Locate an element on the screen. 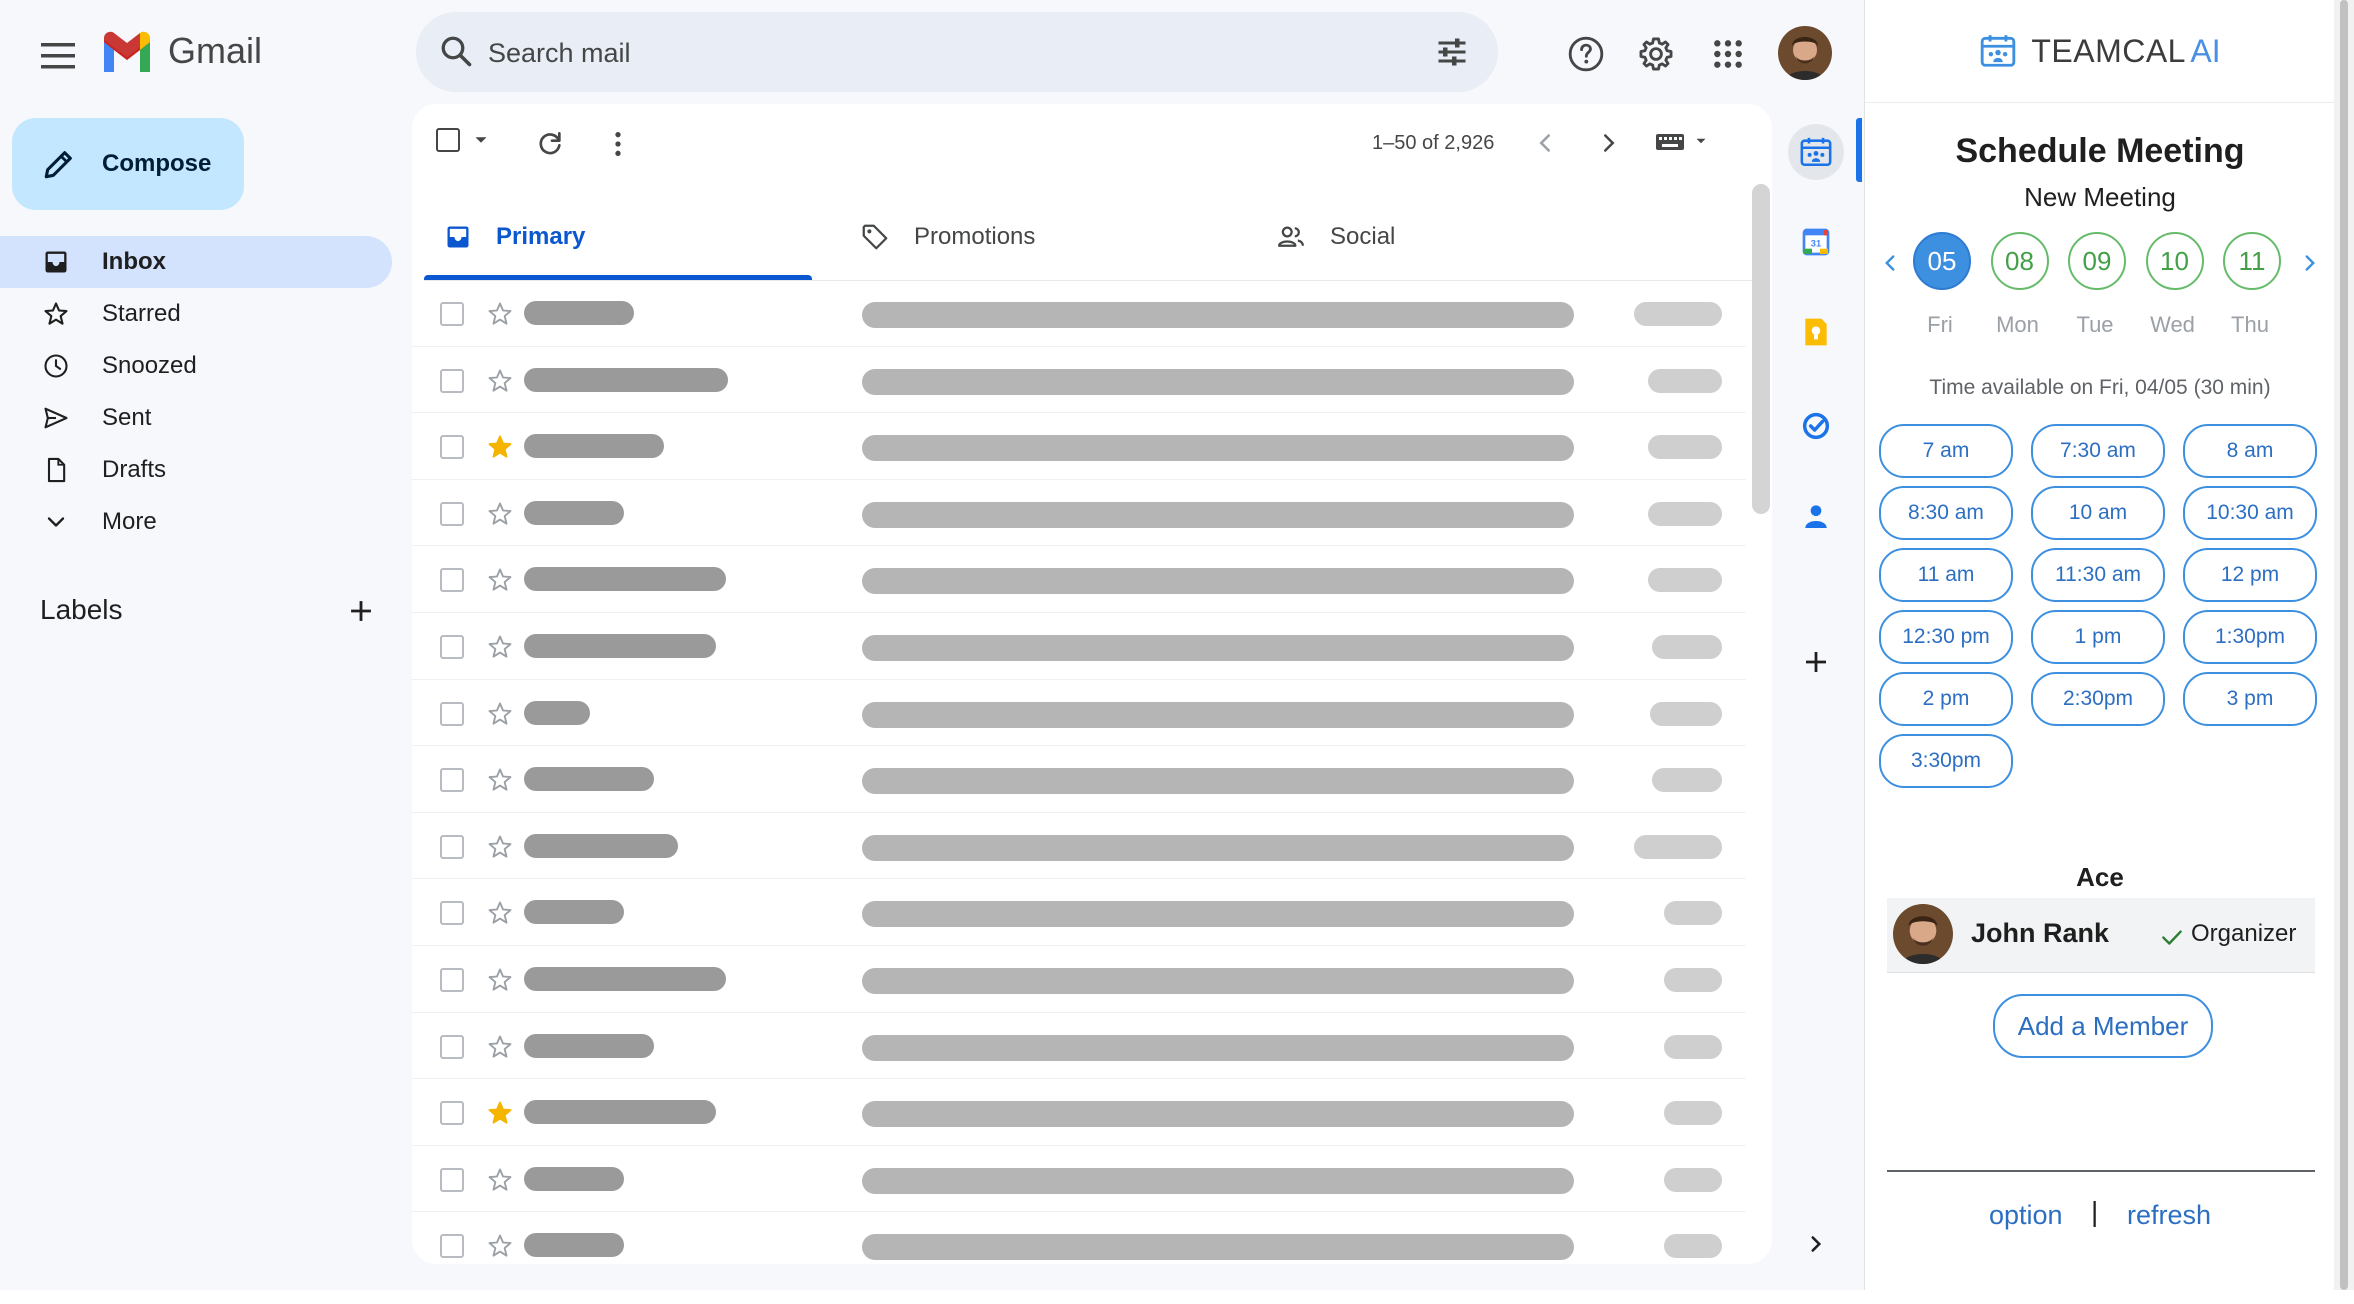 The width and height of the screenshot is (2354, 1304). input-tools-button is located at coordinates (1682, 141).